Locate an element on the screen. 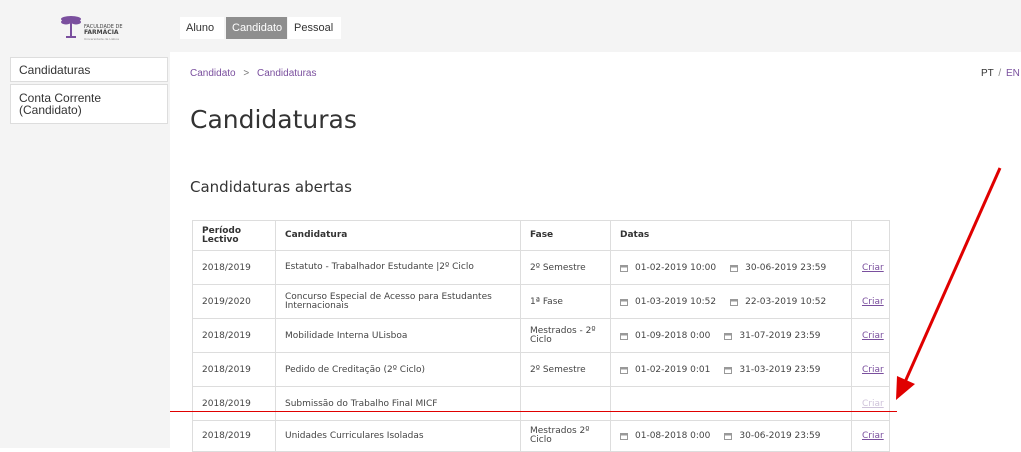  lang-en: EN is located at coordinates (1013, 73).